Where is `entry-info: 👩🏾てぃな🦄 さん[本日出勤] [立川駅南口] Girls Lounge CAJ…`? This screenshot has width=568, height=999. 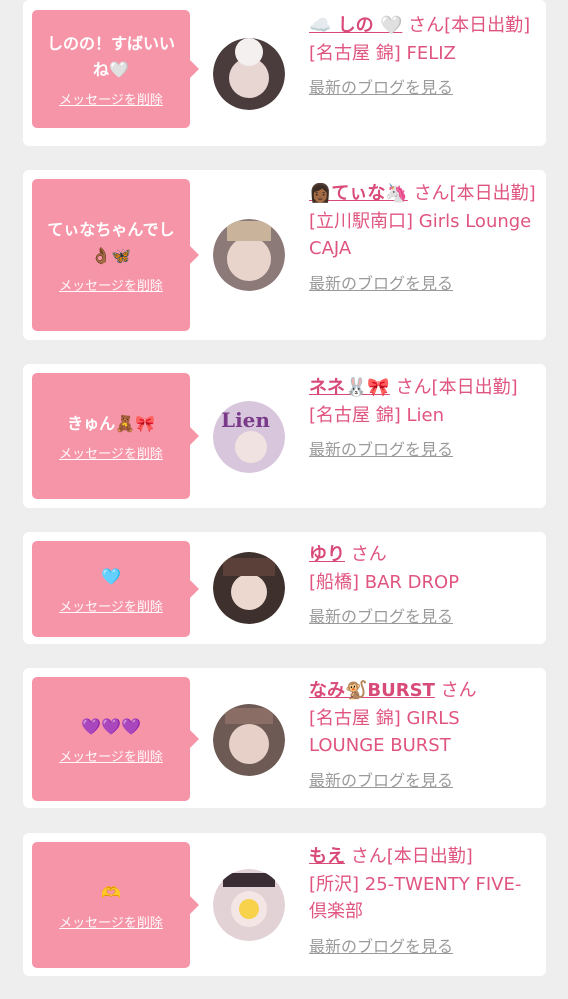
entry-info: 👩🏾てぃな🦄 さん[本日出勤] [立川駅南口] Girls Lounge CAJ… is located at coordinates (423, 237).